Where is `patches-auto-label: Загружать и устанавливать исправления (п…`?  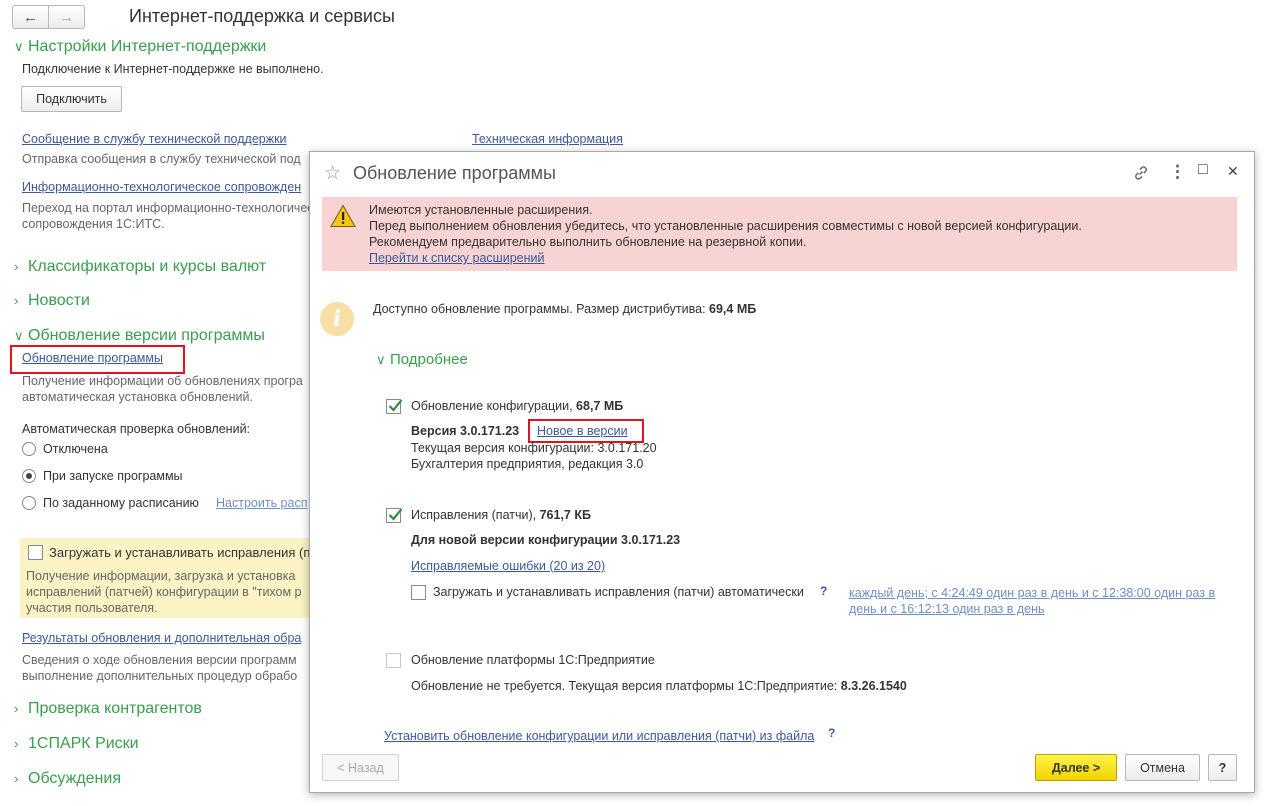 patches-auto-label: Загружать и устанавливать исправления (п… is located at coordinates (618, 592).